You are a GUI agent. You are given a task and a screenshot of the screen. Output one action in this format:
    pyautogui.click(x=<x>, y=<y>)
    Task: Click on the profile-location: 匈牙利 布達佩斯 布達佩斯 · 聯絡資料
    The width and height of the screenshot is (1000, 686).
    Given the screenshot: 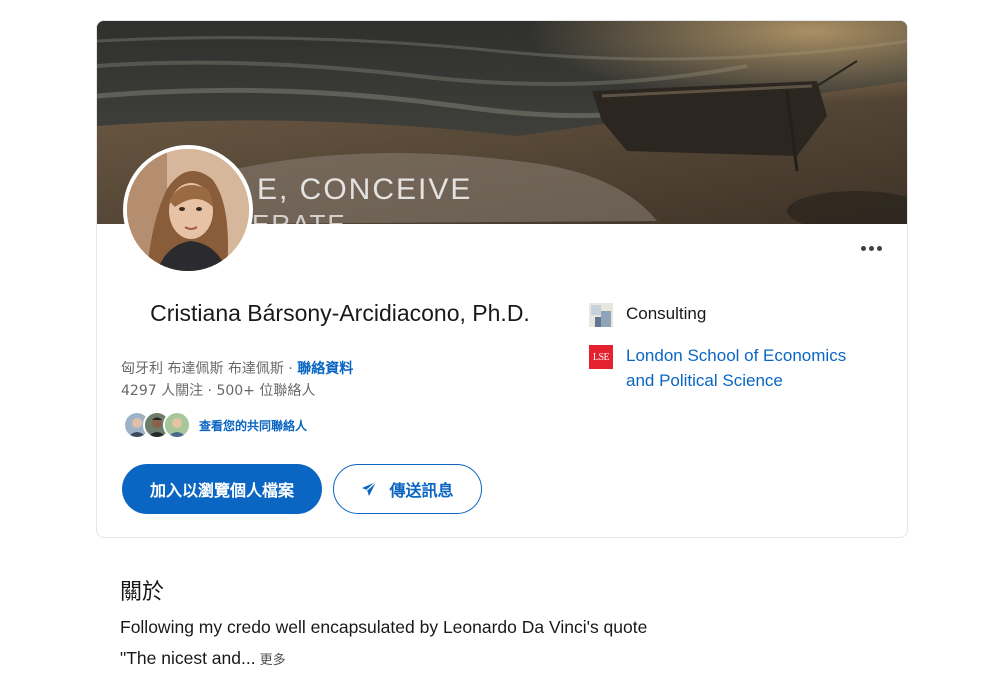 What is the action you would take?
    pyautogui.click(x=237, y=368)
    